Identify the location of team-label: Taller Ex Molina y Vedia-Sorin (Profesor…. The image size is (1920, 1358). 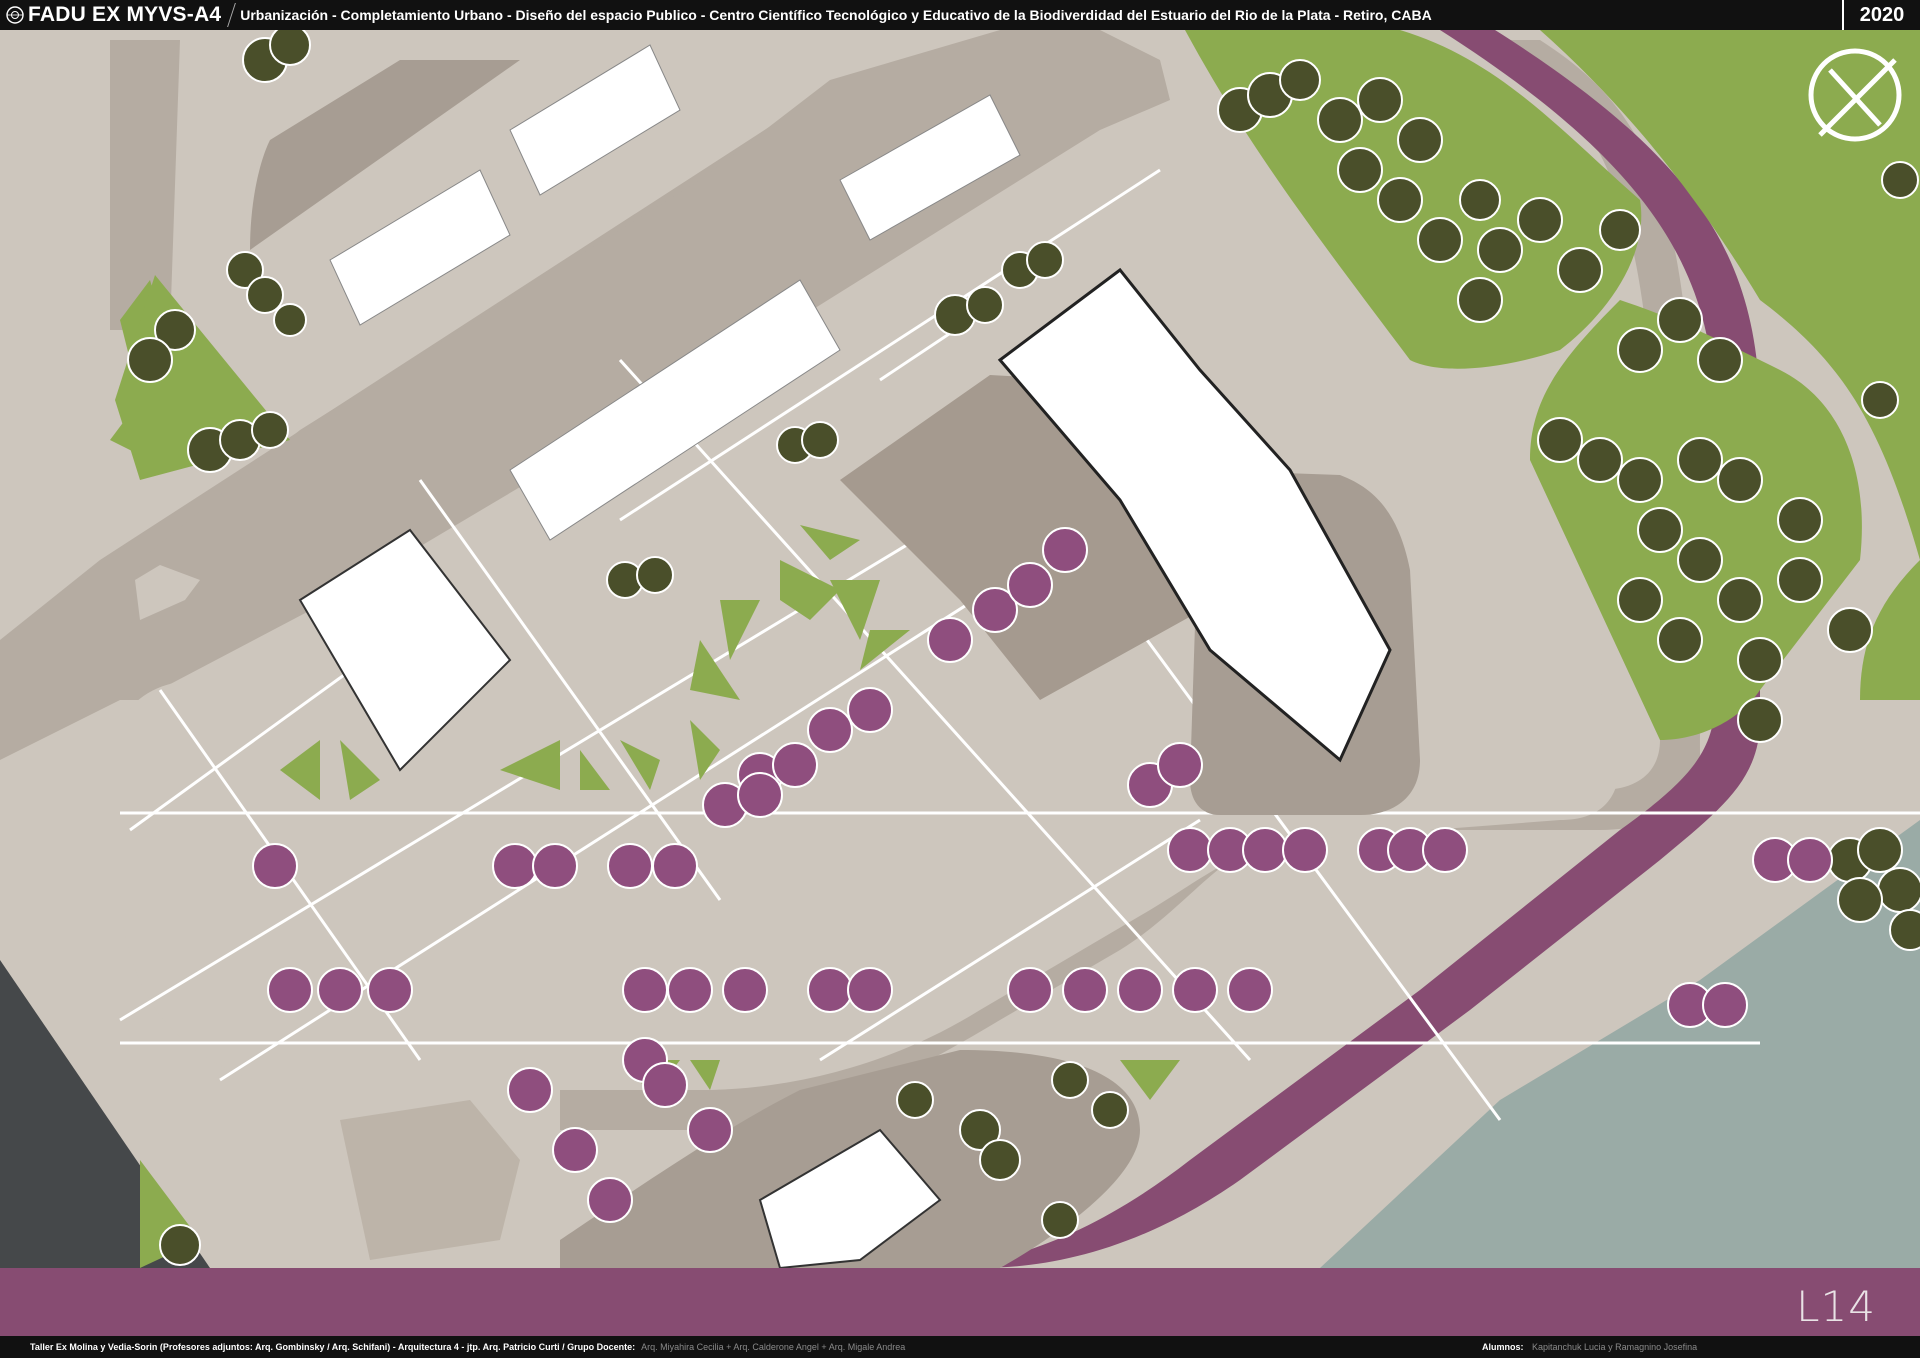
(333, 1347).